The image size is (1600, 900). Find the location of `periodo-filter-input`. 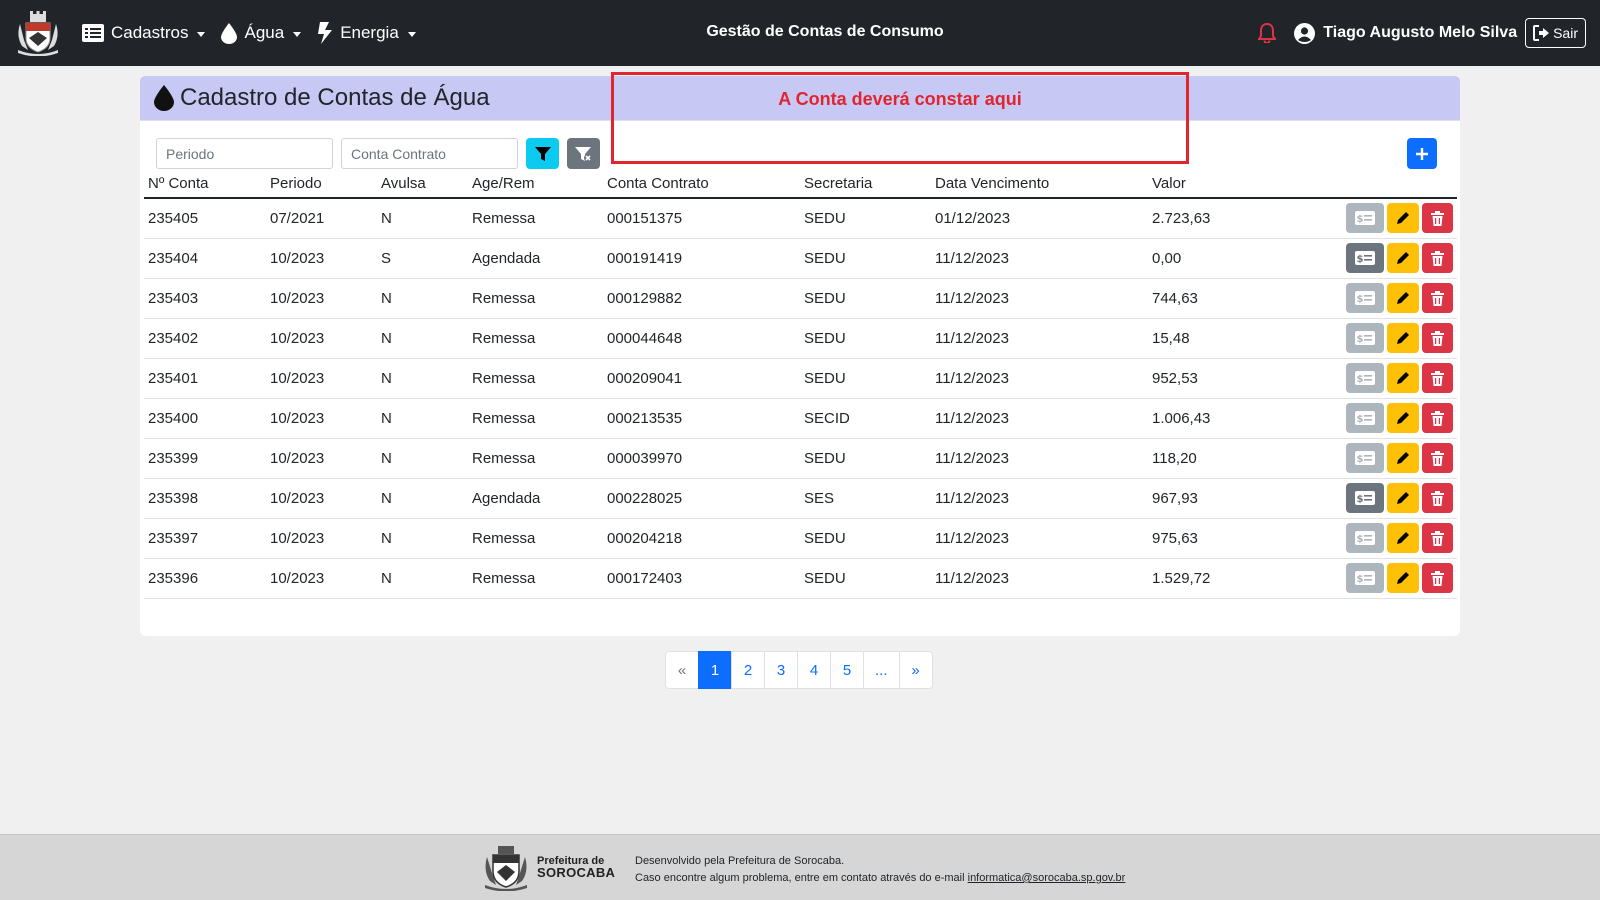

periodo-filter-input is located at coordinates (244, 153).